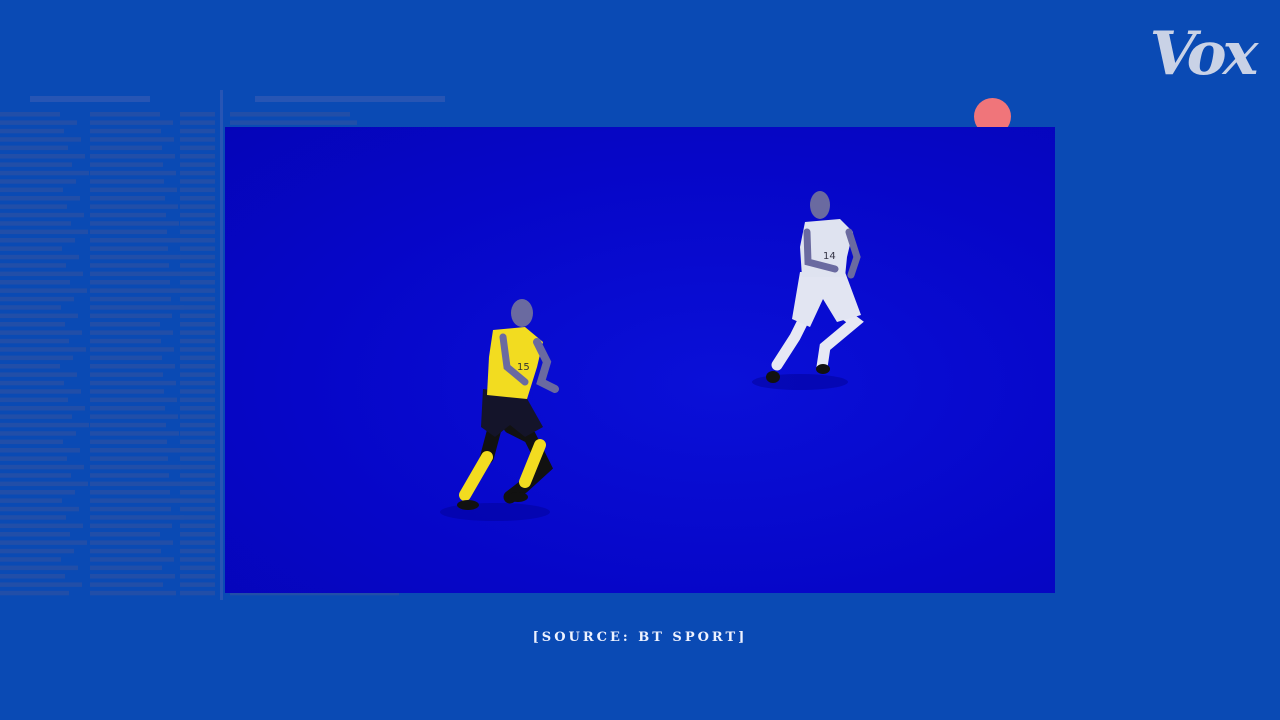 Image resolution: width=1280 pixels, height=720 pixels. I want to click on player-white-number: 14, so click(829, 256).